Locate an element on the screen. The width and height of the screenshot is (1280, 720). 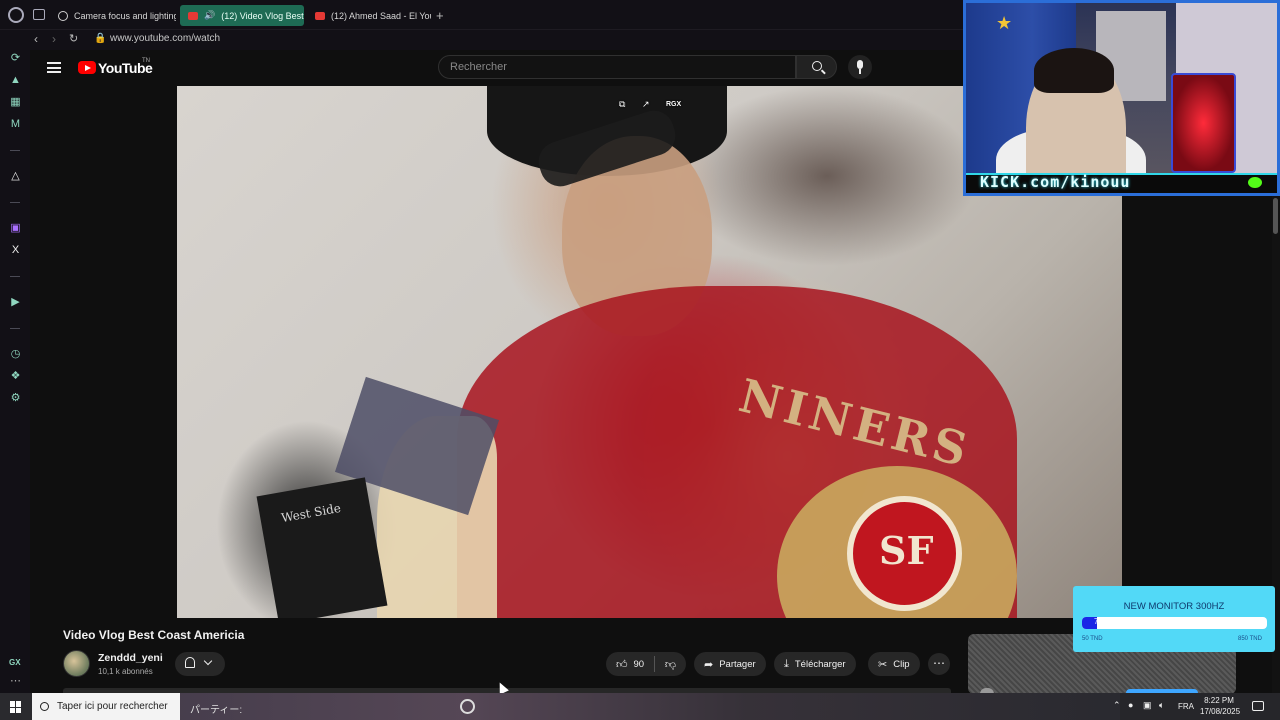
taskbar-search-box: Taper ici pour rechercher is located at coordinates (106, 706).